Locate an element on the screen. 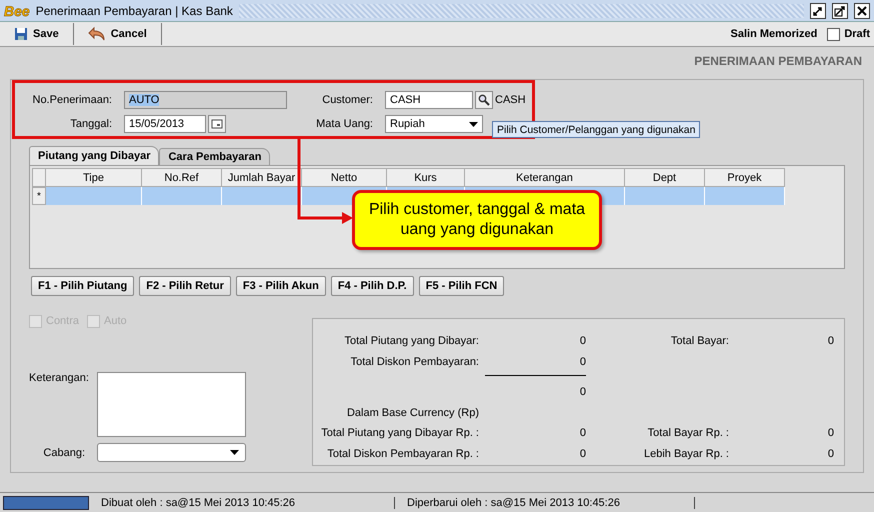 This screenshot has width=874, height=512. draft-label: Draft is located at coordinates (857, 34).